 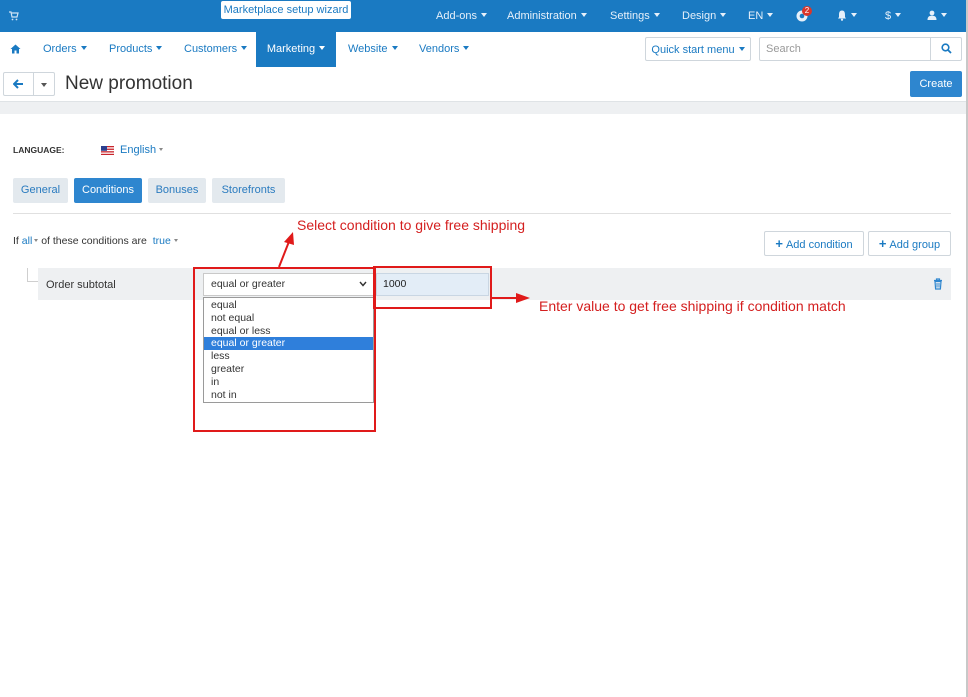 I want to click on us-flag-icon, so click(x=107, y=150).